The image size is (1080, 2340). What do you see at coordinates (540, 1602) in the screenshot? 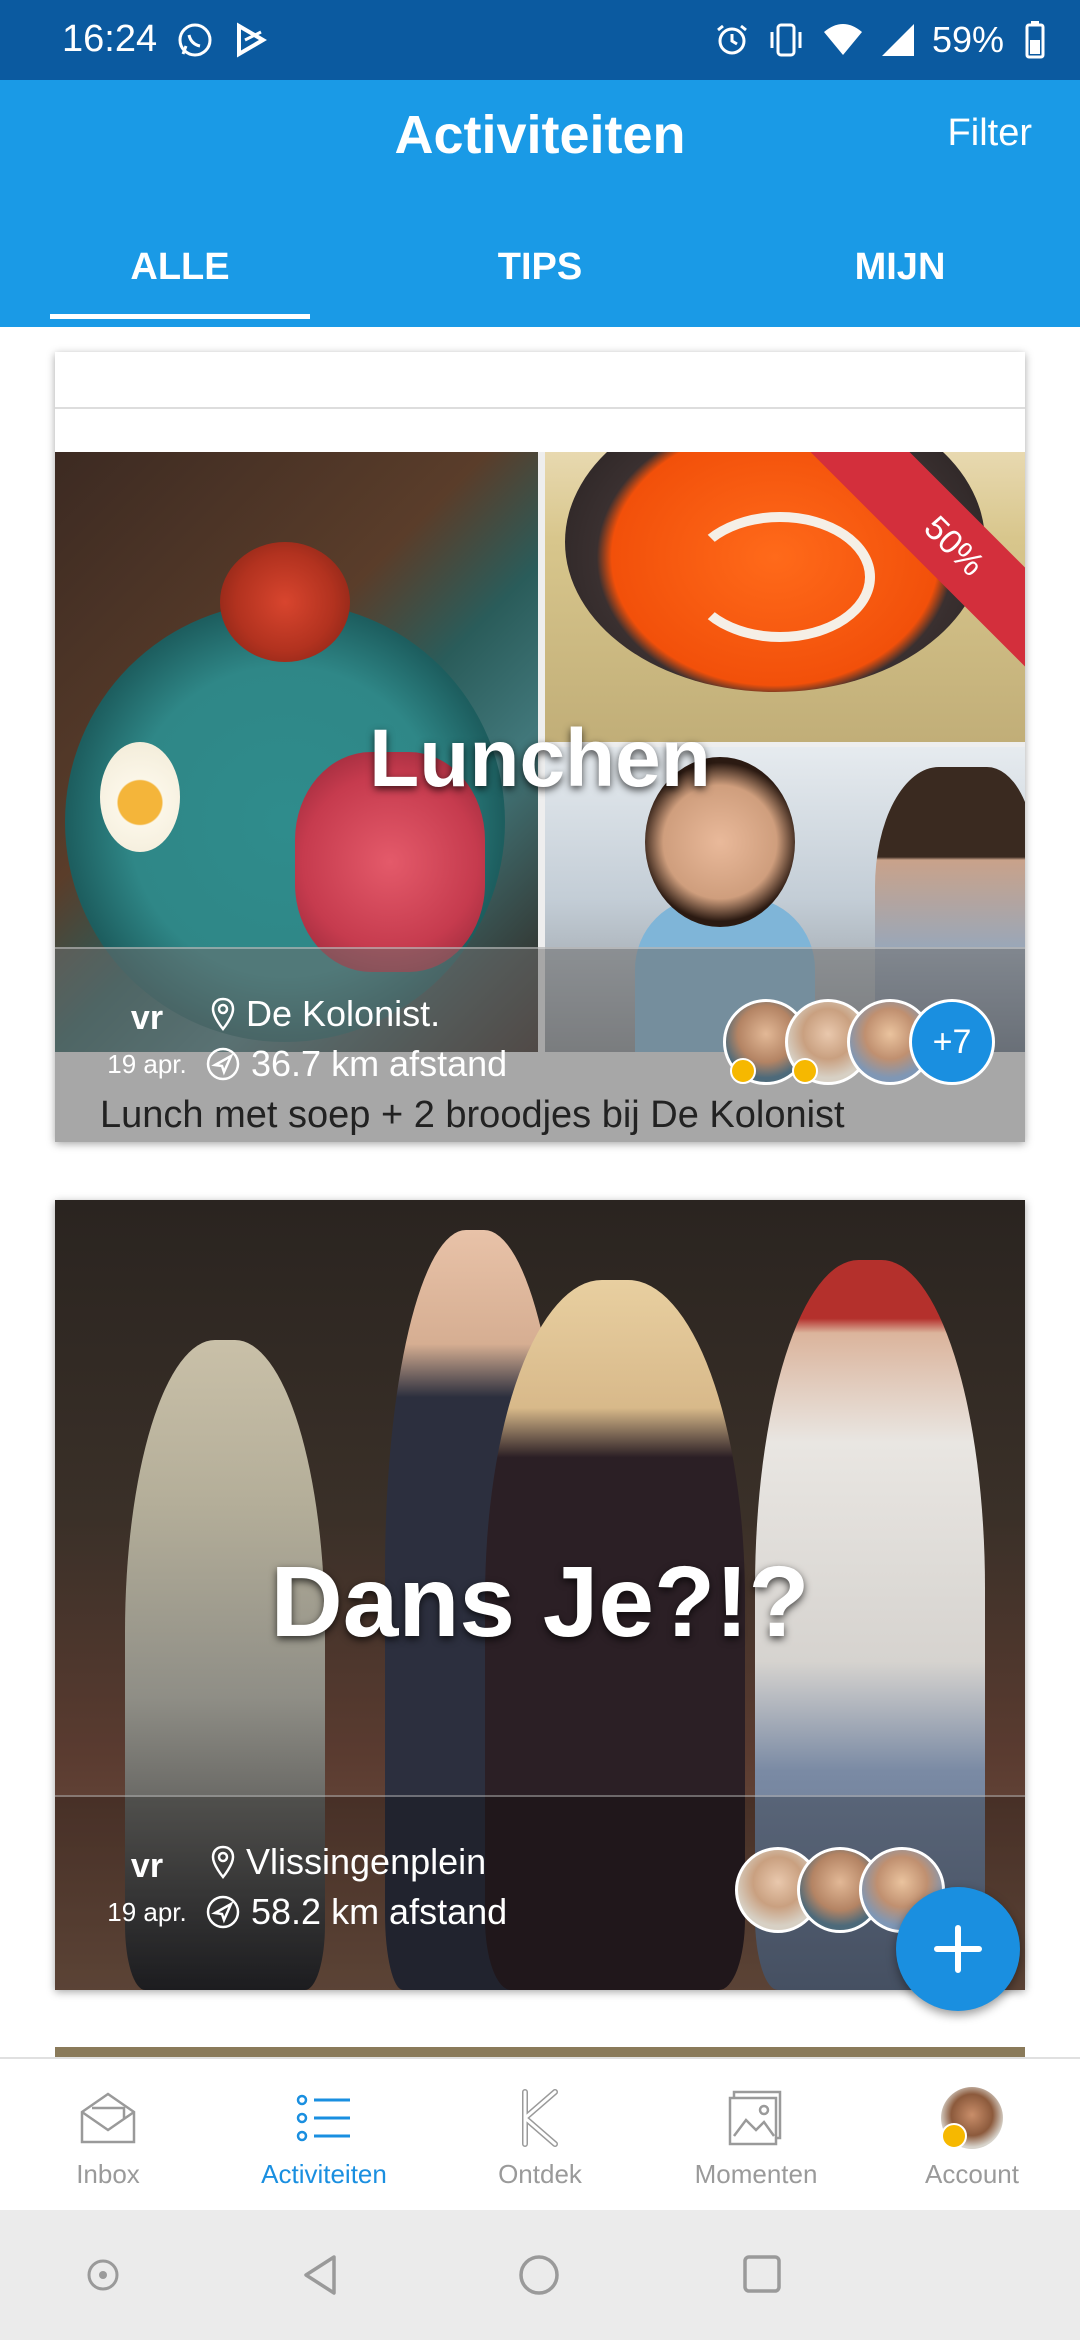
I see `activity-title: Dans Je?!?` at bounding box center [540, 1602].